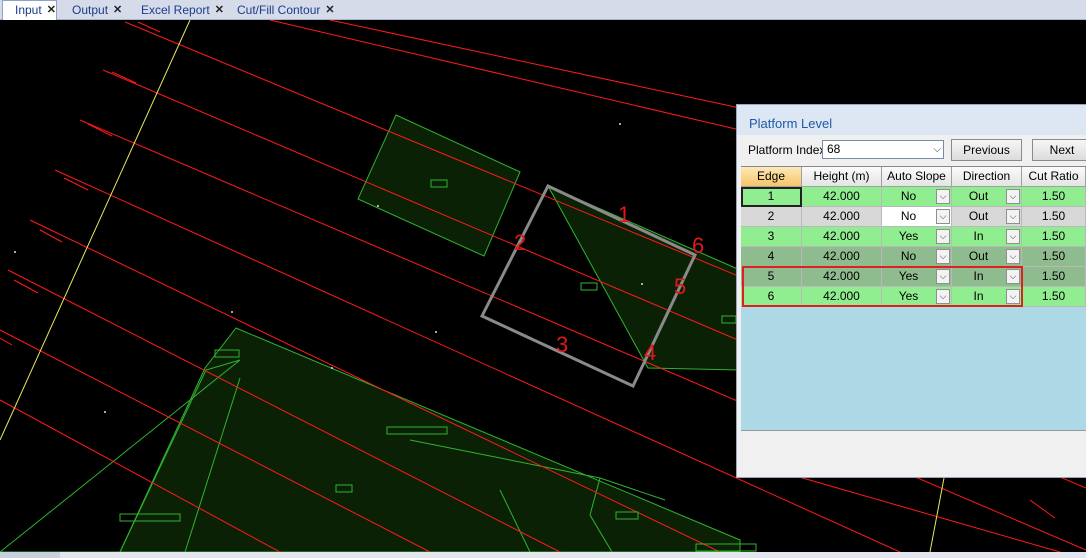 The image size is (1086, 558). I want to click on dialog-footer, so click(913, 451).